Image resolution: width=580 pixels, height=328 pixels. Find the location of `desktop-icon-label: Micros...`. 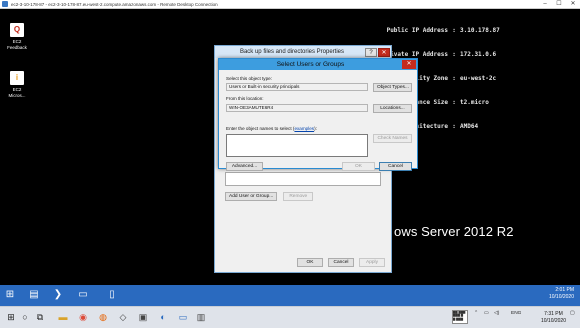

desktop-icon-label: Micros... is located at coordinates (17, 95).